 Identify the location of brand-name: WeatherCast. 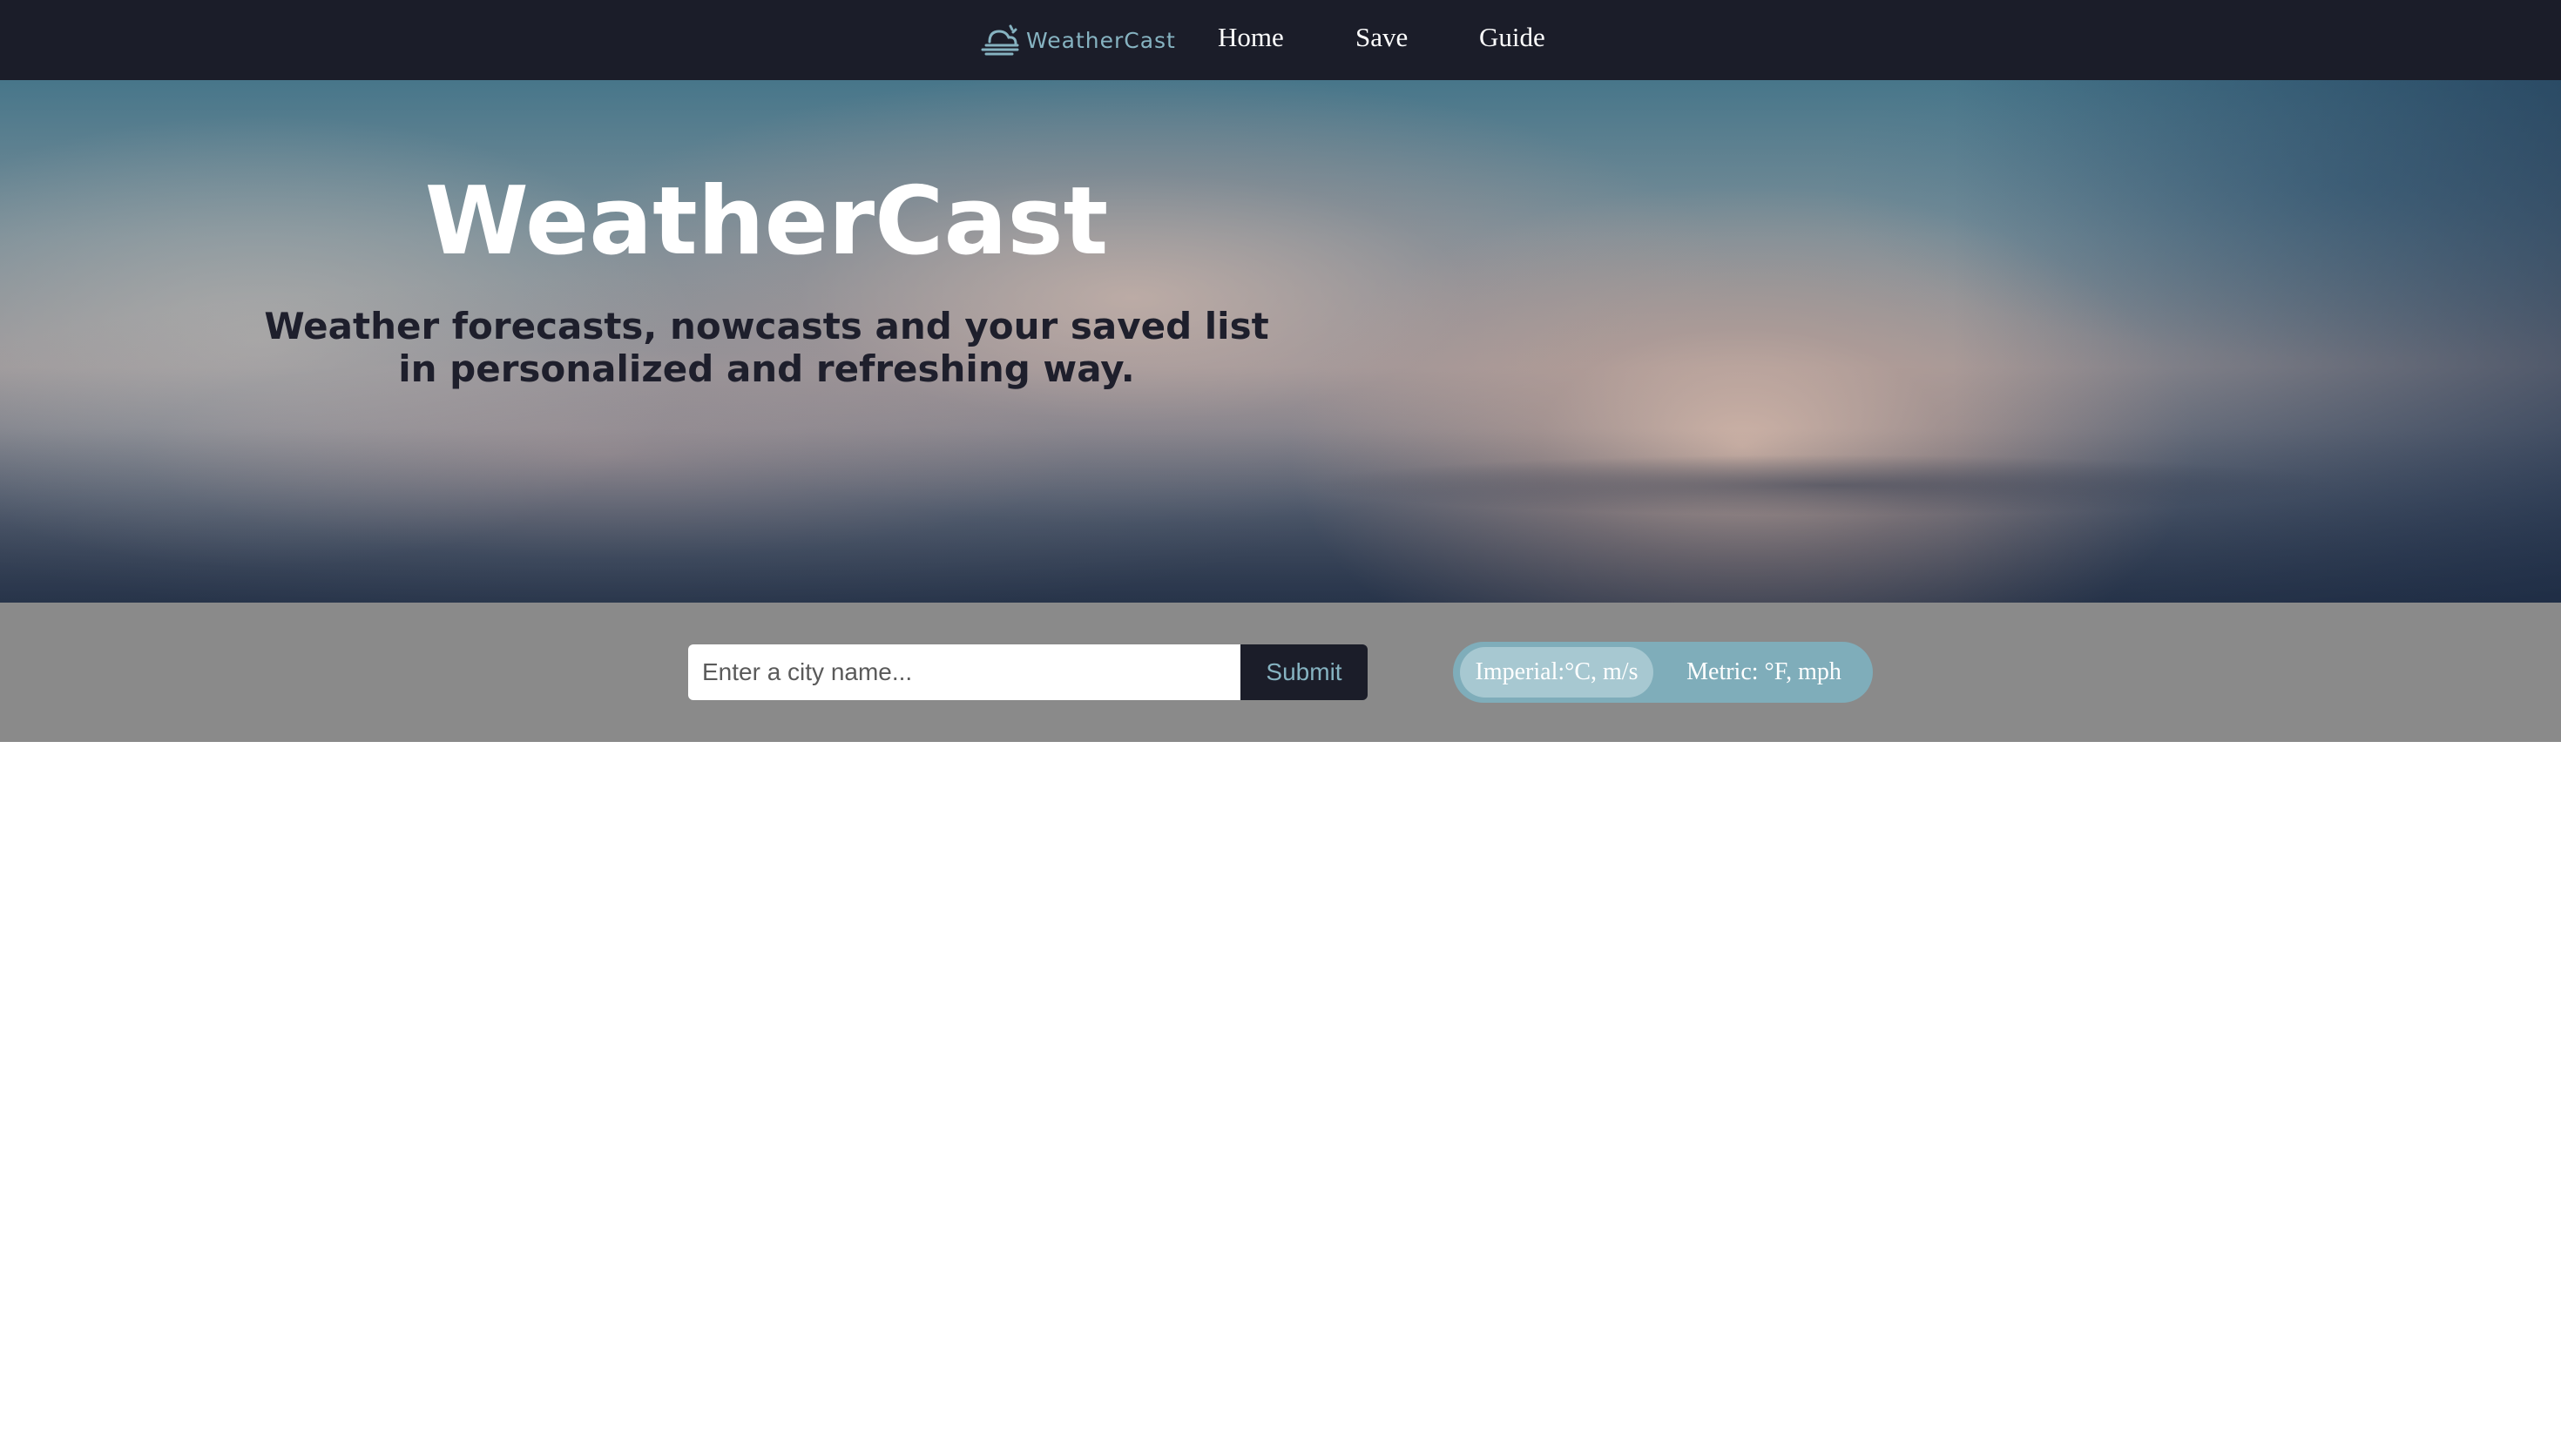
(1101, 40).